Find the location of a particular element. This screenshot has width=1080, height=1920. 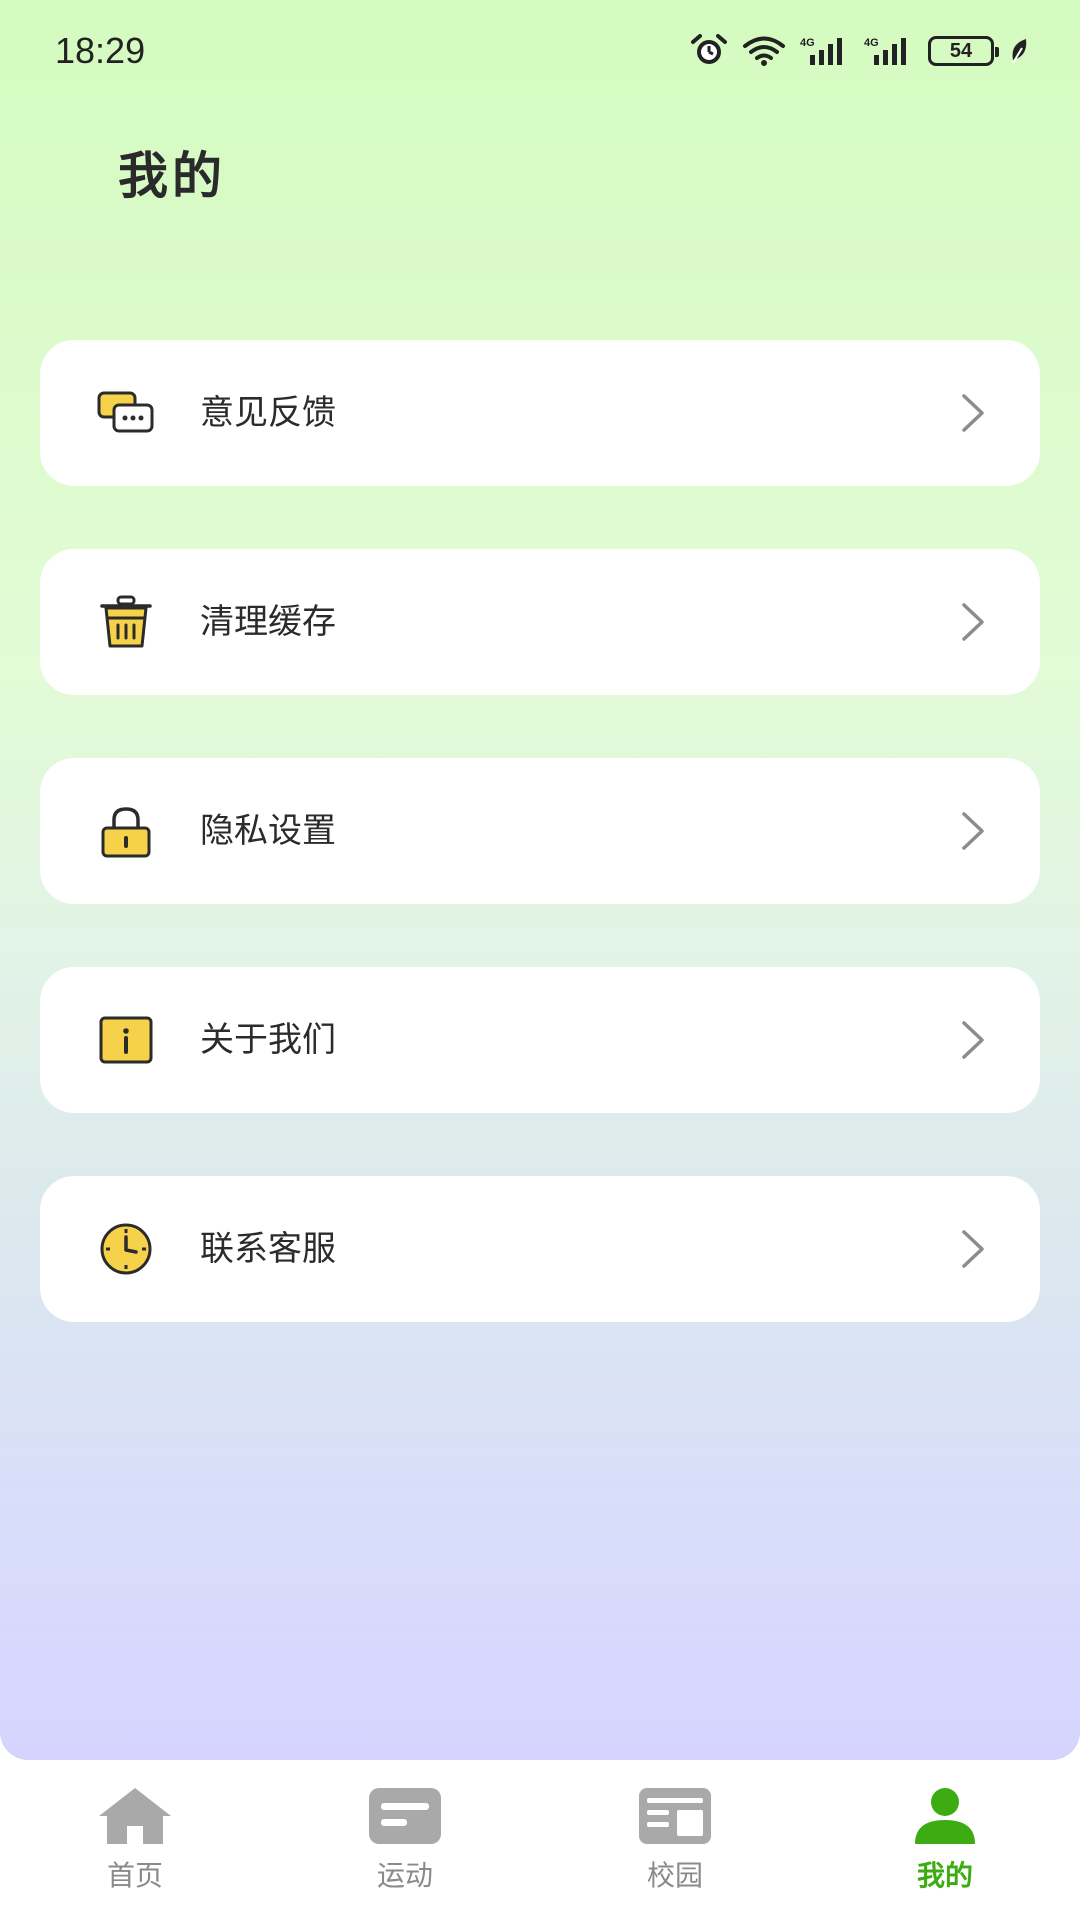

tab-sport: 运动 is located at coordinates (405, 1846).